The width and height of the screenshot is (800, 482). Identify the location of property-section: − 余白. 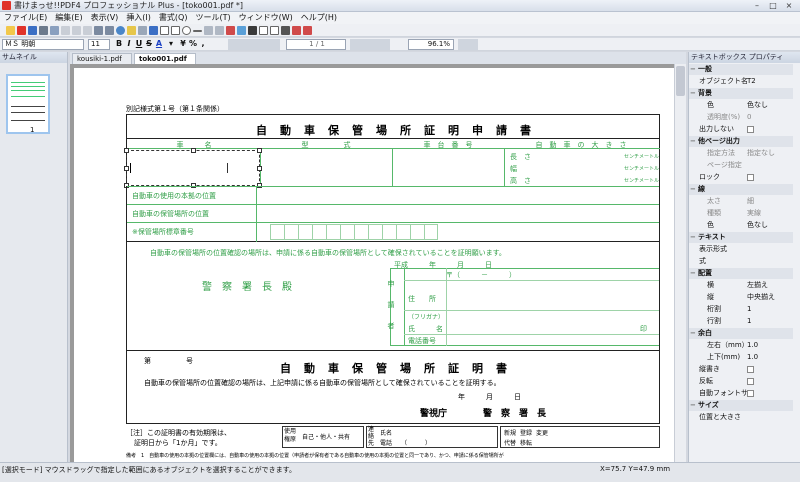
(741, 333).